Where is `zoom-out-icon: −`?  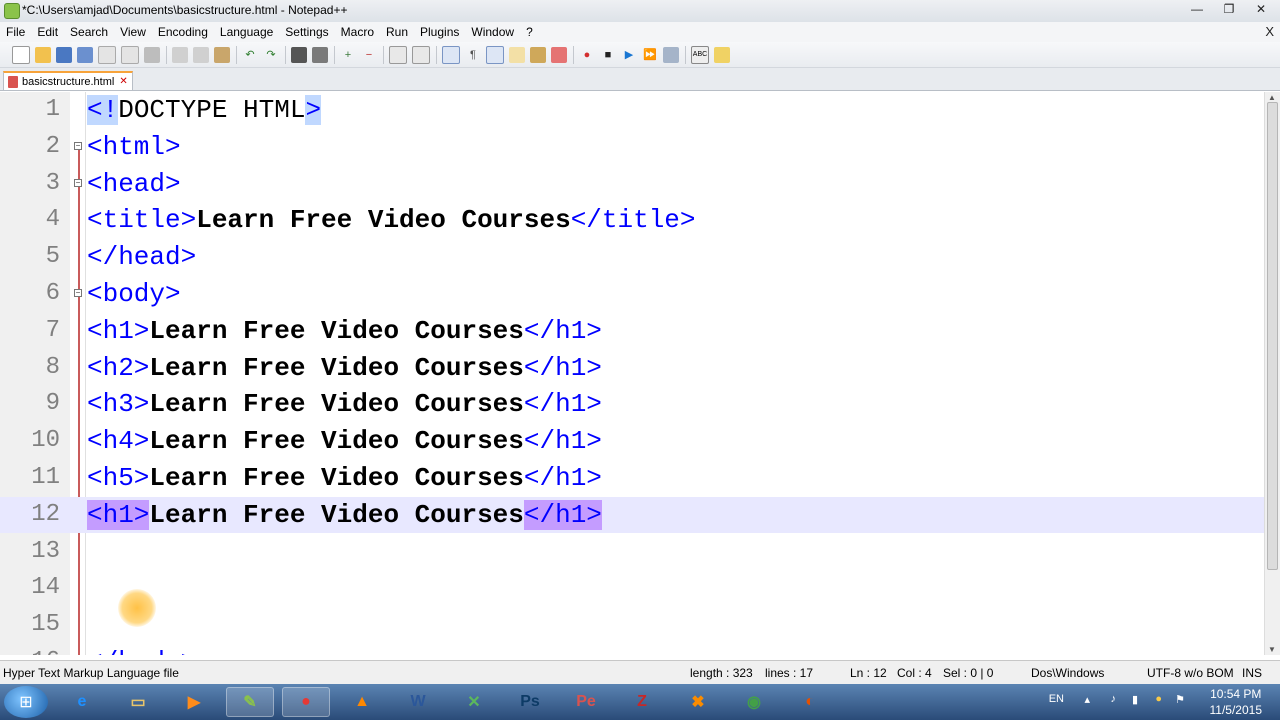
zoom-out-icon: − is located at coordinates (369, 55).